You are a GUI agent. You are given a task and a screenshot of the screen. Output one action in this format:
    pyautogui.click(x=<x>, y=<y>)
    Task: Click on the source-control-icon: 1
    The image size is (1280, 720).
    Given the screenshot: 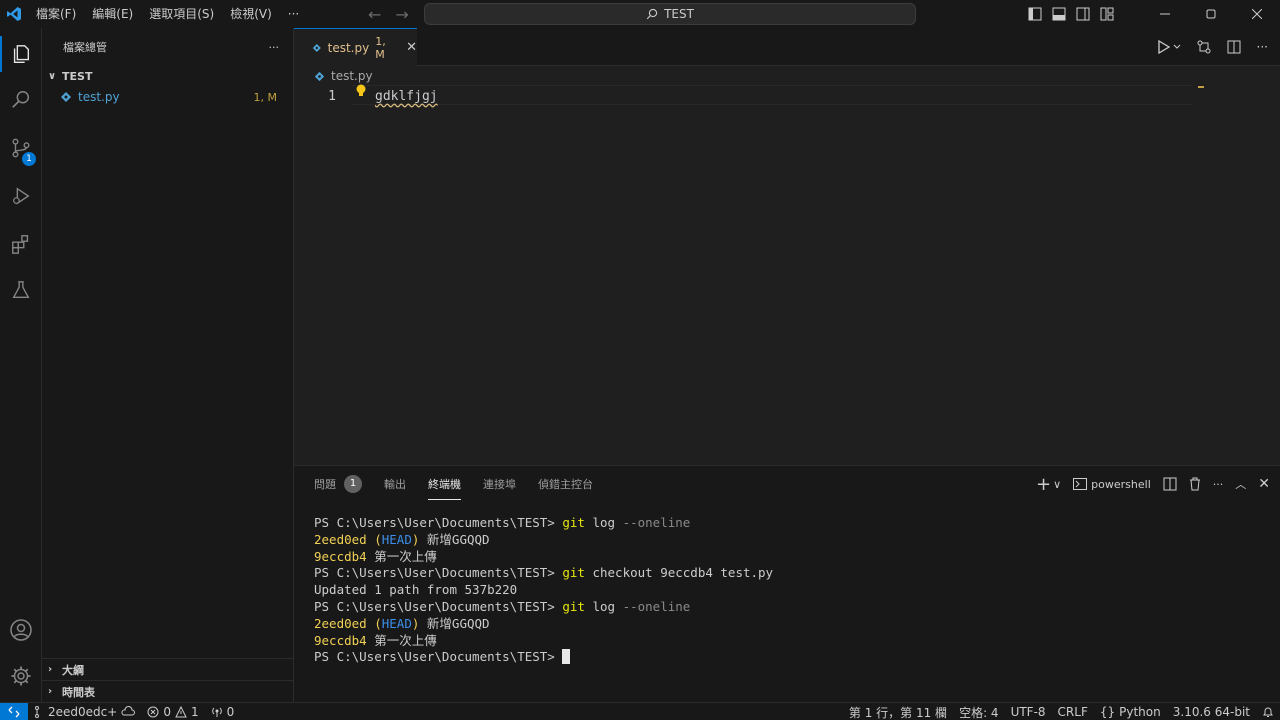 What is the action you would take?
    pyautogui.click(x=21, y=148)
    